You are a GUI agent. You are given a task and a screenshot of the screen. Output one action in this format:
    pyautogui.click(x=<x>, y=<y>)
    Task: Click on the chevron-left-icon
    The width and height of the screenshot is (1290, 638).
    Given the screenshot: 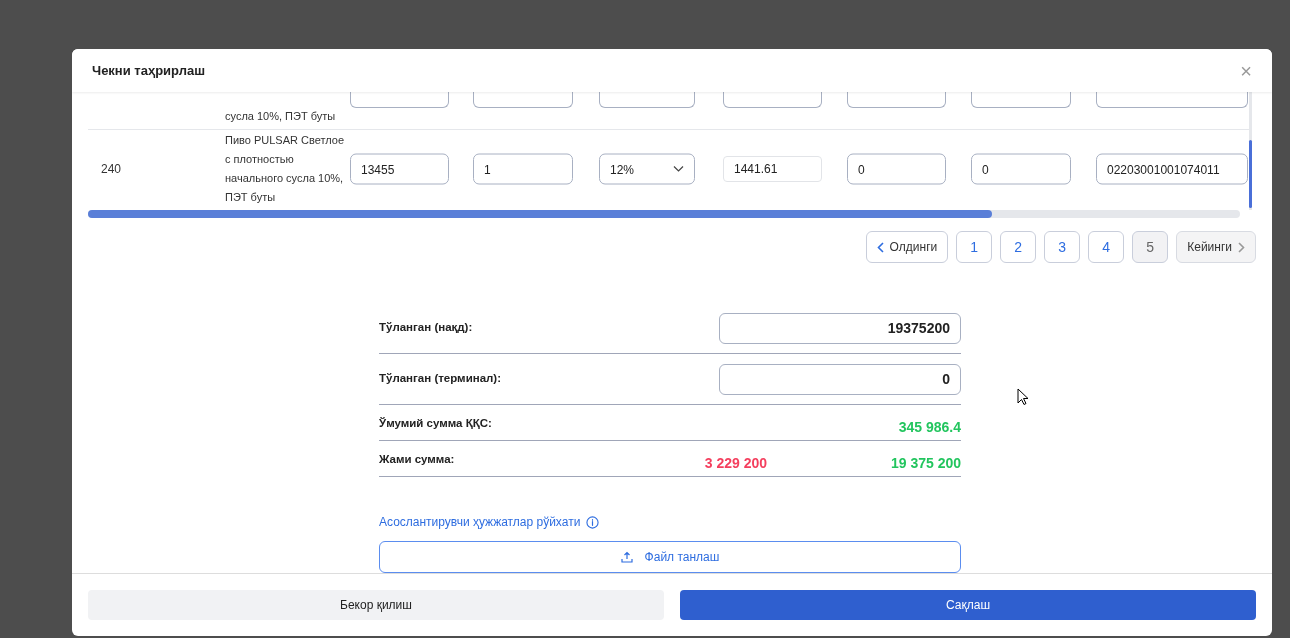 What is the action you would take?
    pyautogui.click(x=880, y=247)
    